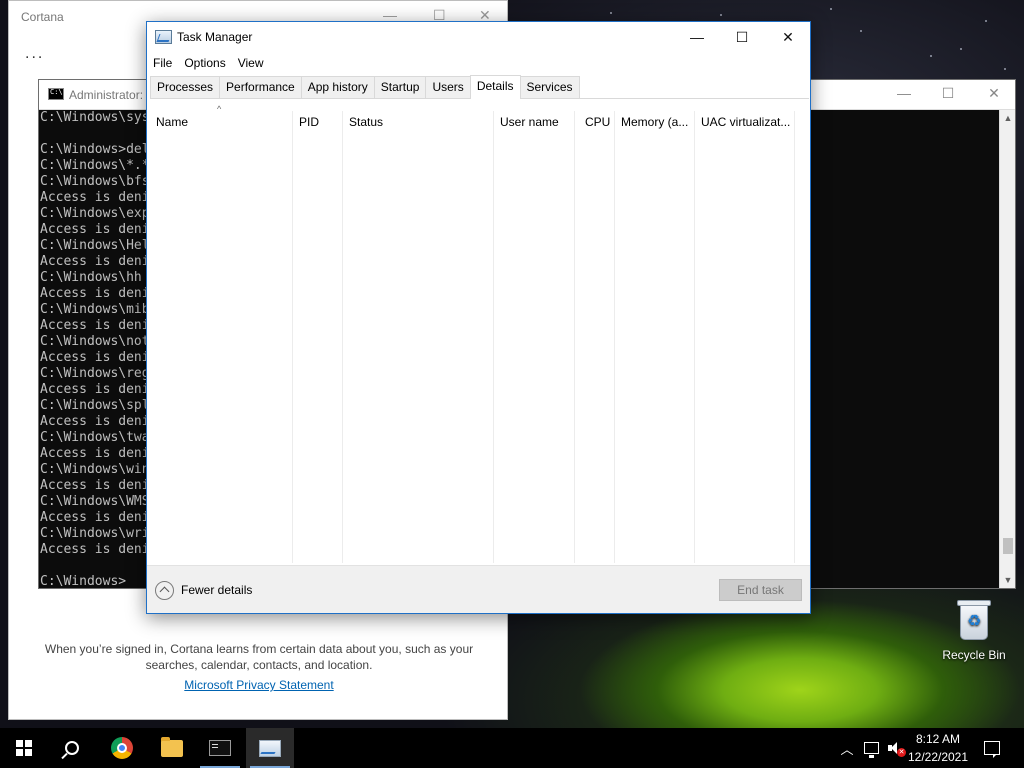  I want to click on tab-processes: Processes, so click(185, 87).